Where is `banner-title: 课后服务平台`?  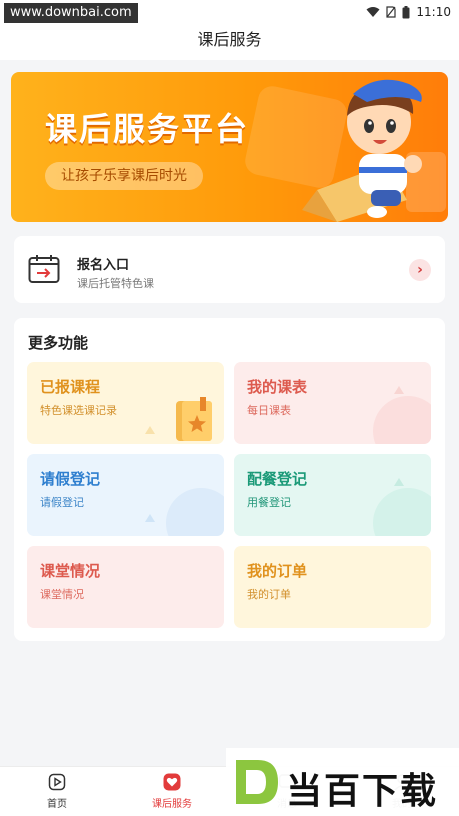
banner-title: 课后服务平台 is located at coordinates (147, 129).